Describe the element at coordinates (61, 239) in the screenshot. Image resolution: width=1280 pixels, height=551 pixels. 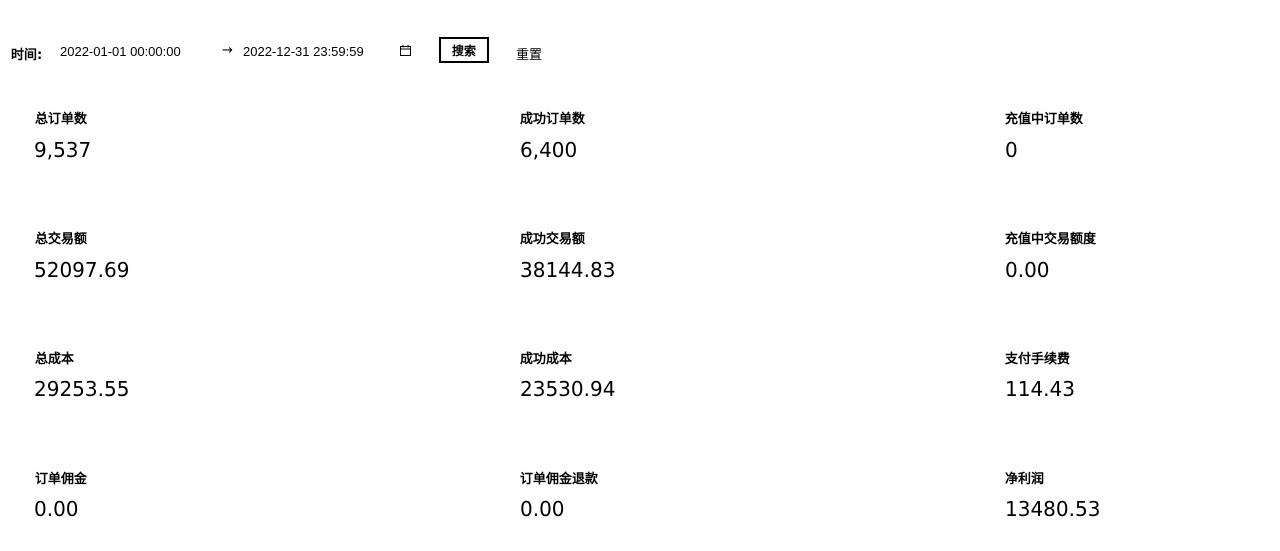
I see `stat-label: 总交易额` at that location.